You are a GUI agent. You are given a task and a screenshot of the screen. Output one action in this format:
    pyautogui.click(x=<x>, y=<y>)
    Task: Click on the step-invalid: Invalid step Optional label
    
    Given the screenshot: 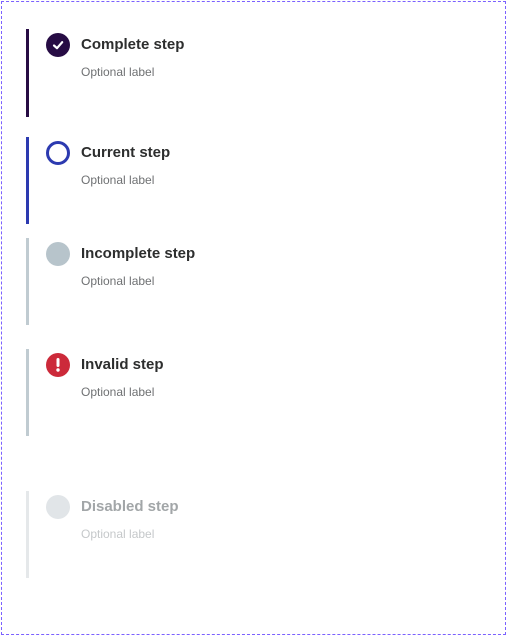 What is the action you would take?
    pyautogui.click(x=256, y=392)
    